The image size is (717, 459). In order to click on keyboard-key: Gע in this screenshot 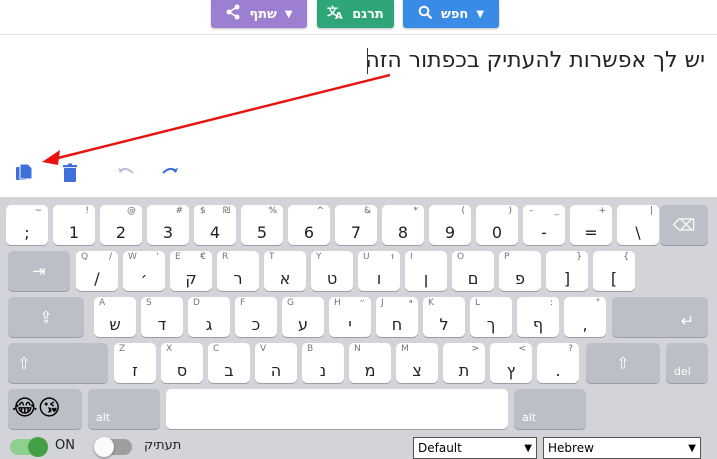, I will do `click(303, 317)`.